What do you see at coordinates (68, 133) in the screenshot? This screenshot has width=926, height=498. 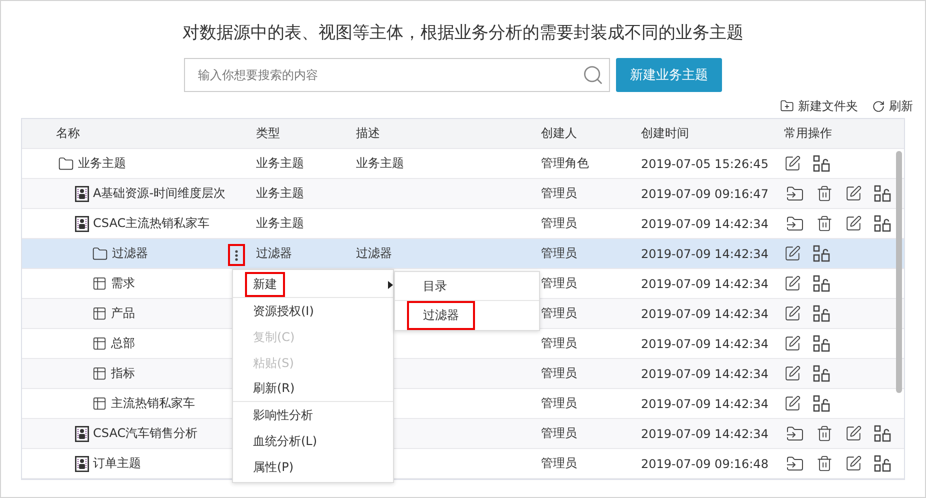 I see `column-header: 名称` at bounding box center [68, 133].